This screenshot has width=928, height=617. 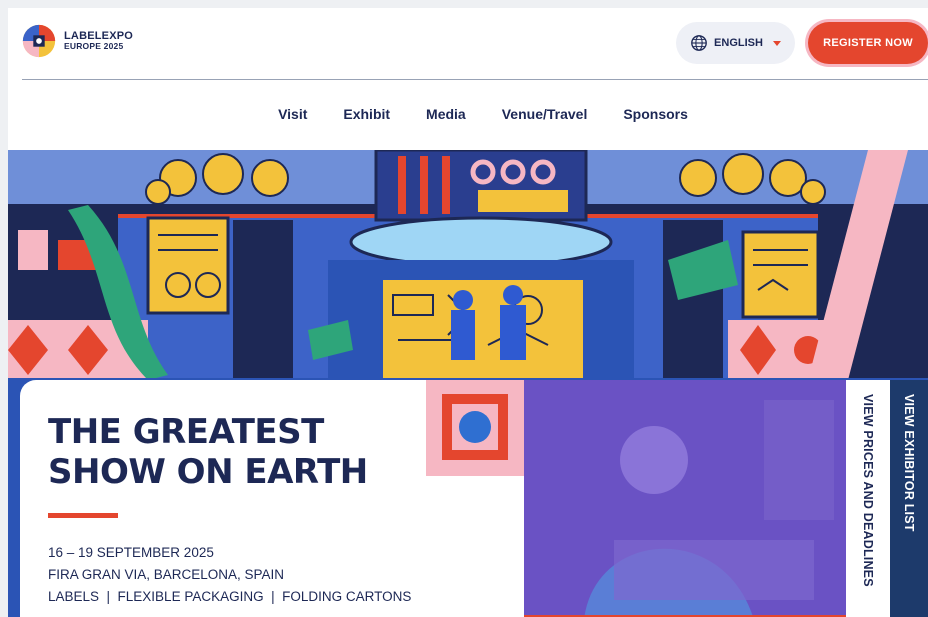 I want to click on logo-line1: LABELEXPO, so click(x=99, y=36).